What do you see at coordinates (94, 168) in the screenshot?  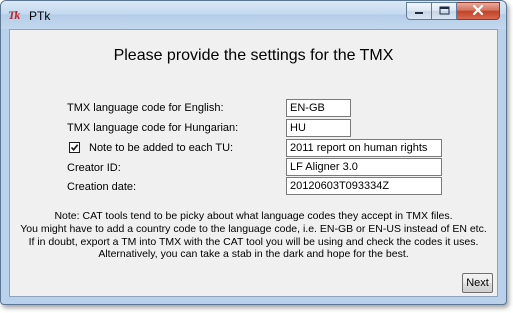 I see `creator-id-label: Creator ID:` at bounding box center [94, 168].